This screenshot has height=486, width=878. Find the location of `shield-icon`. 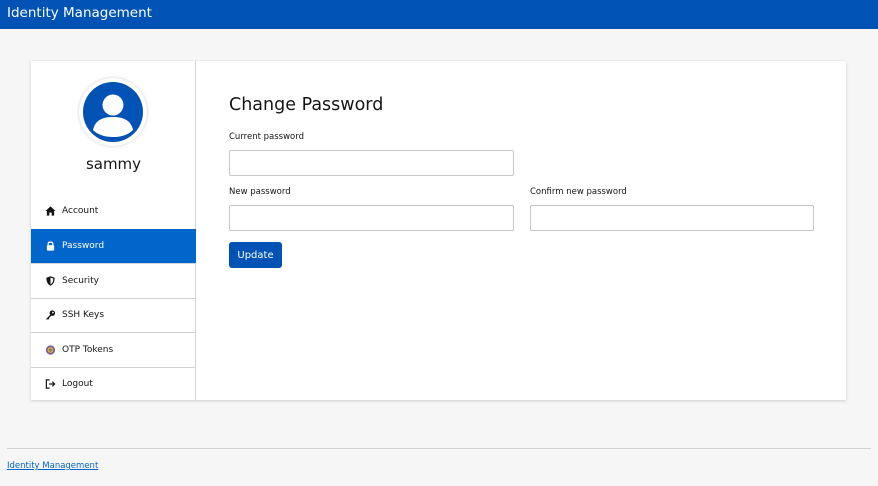

shield-icon is located at coordinates (50, 280).